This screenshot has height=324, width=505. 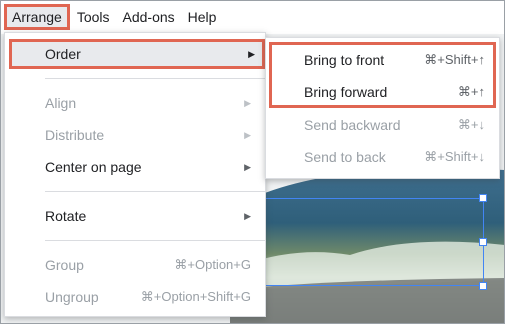 I want to click on image-selection-box, so click(x=358, y=242).